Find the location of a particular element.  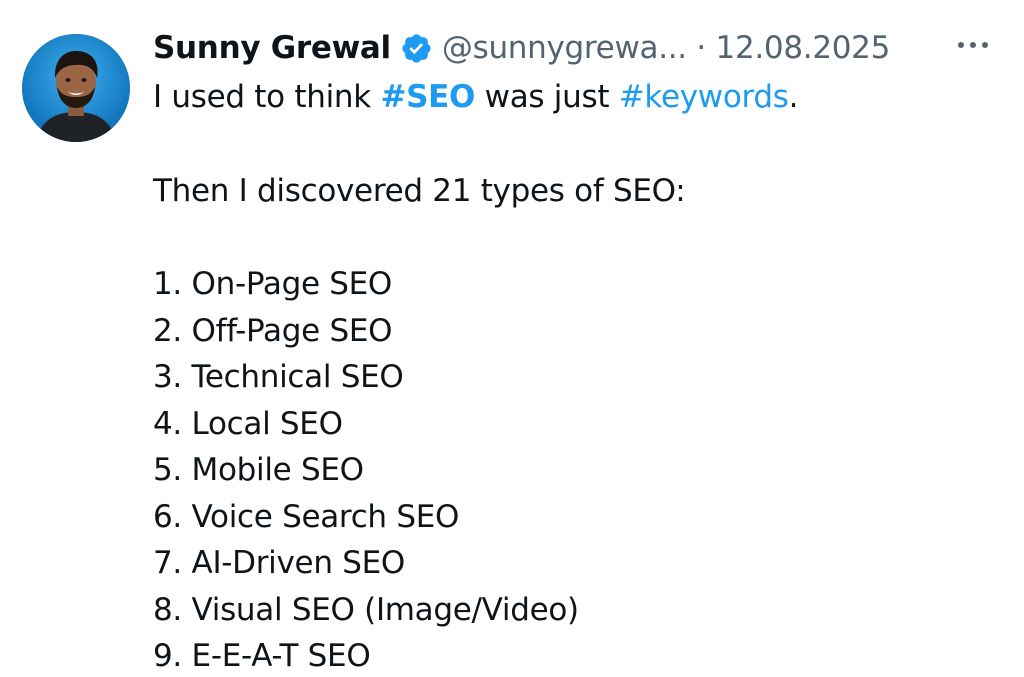

list-item: 8. Visual SEO (Image/Video) is located at coordinates (366, 609).